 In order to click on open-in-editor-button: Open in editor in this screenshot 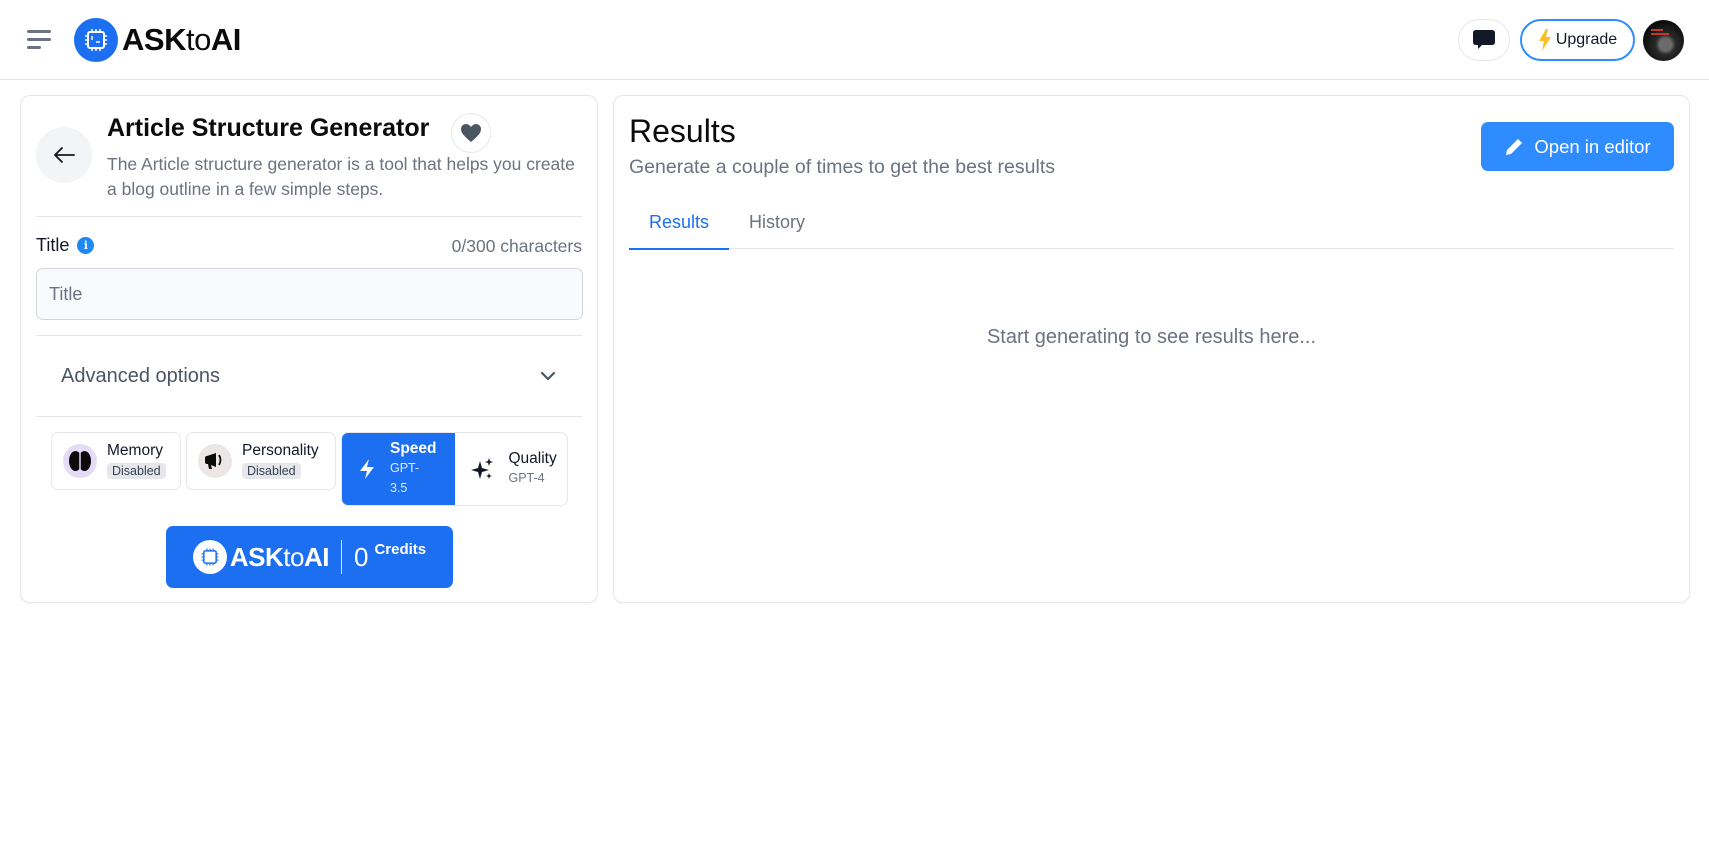, I will do `click(1577, 146)`.